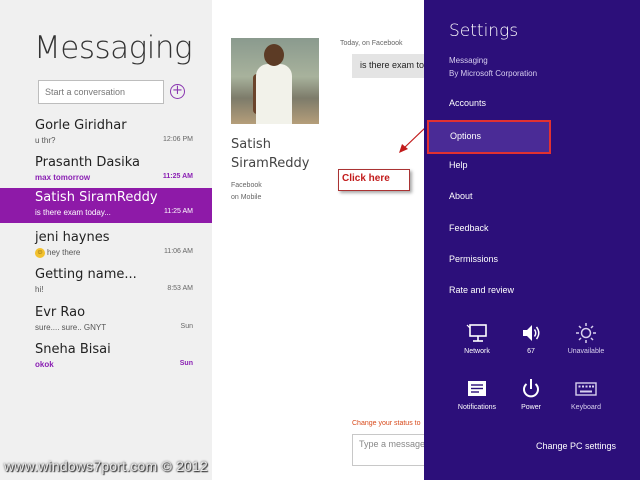 Image resolution: width=640 pixels, height=480 pixels. What do you see at coordinates (531, 388) in the screenshot?
I see `power-icon` at bounding box center [531, 388].